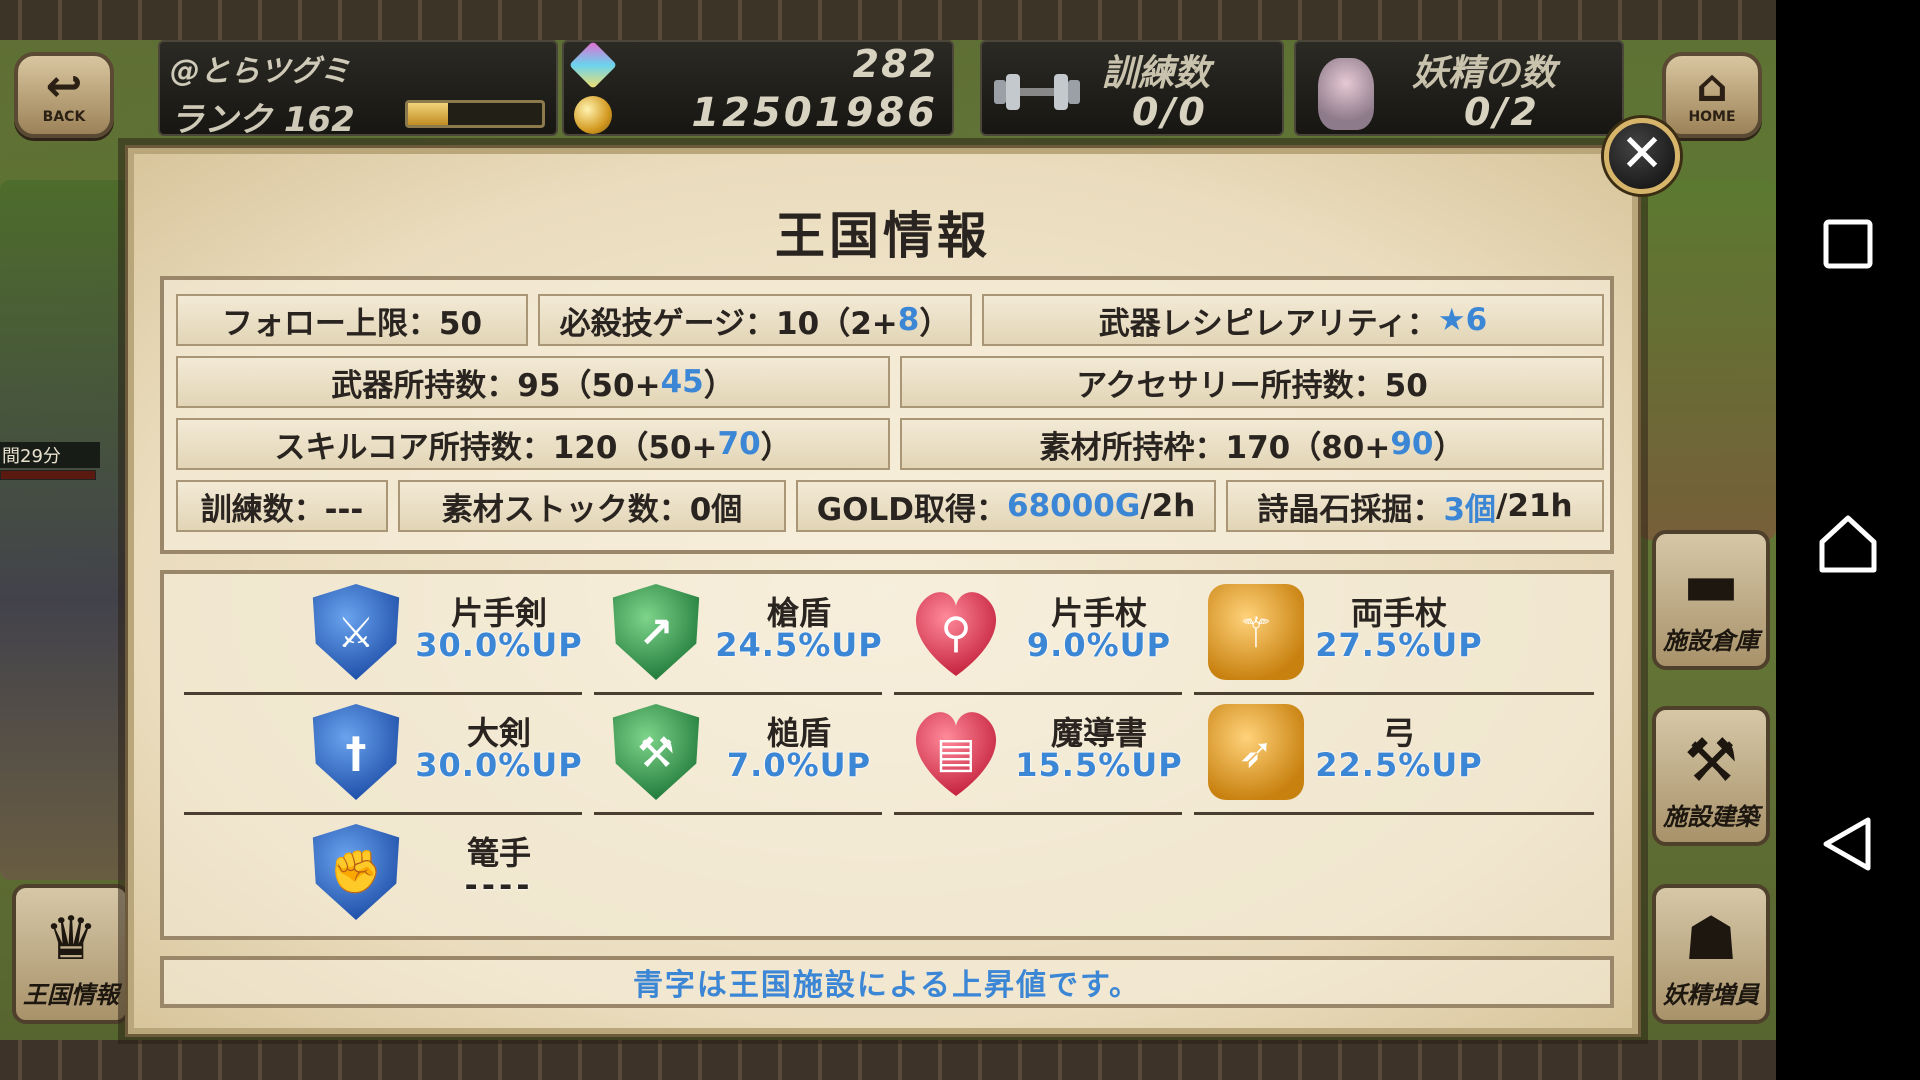  I want to click on timer-label: 間29分, so click(50, 455).